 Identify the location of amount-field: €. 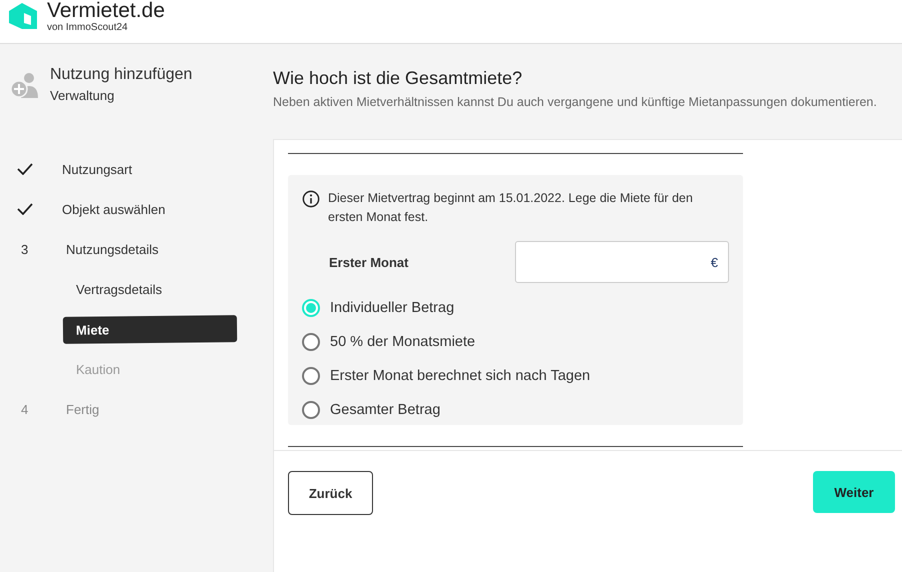
(622, 262).